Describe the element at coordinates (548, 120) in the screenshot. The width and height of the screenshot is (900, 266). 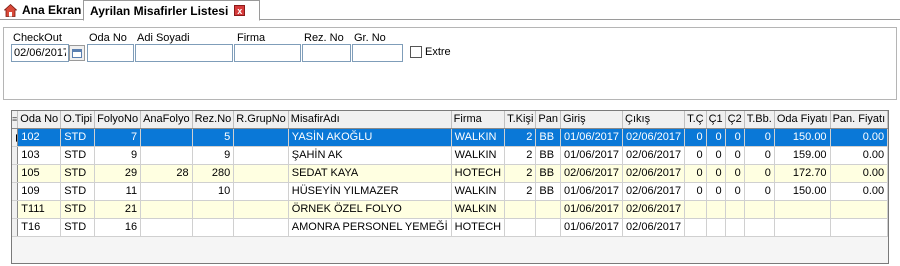
I see `column-header: Pan` at that location.